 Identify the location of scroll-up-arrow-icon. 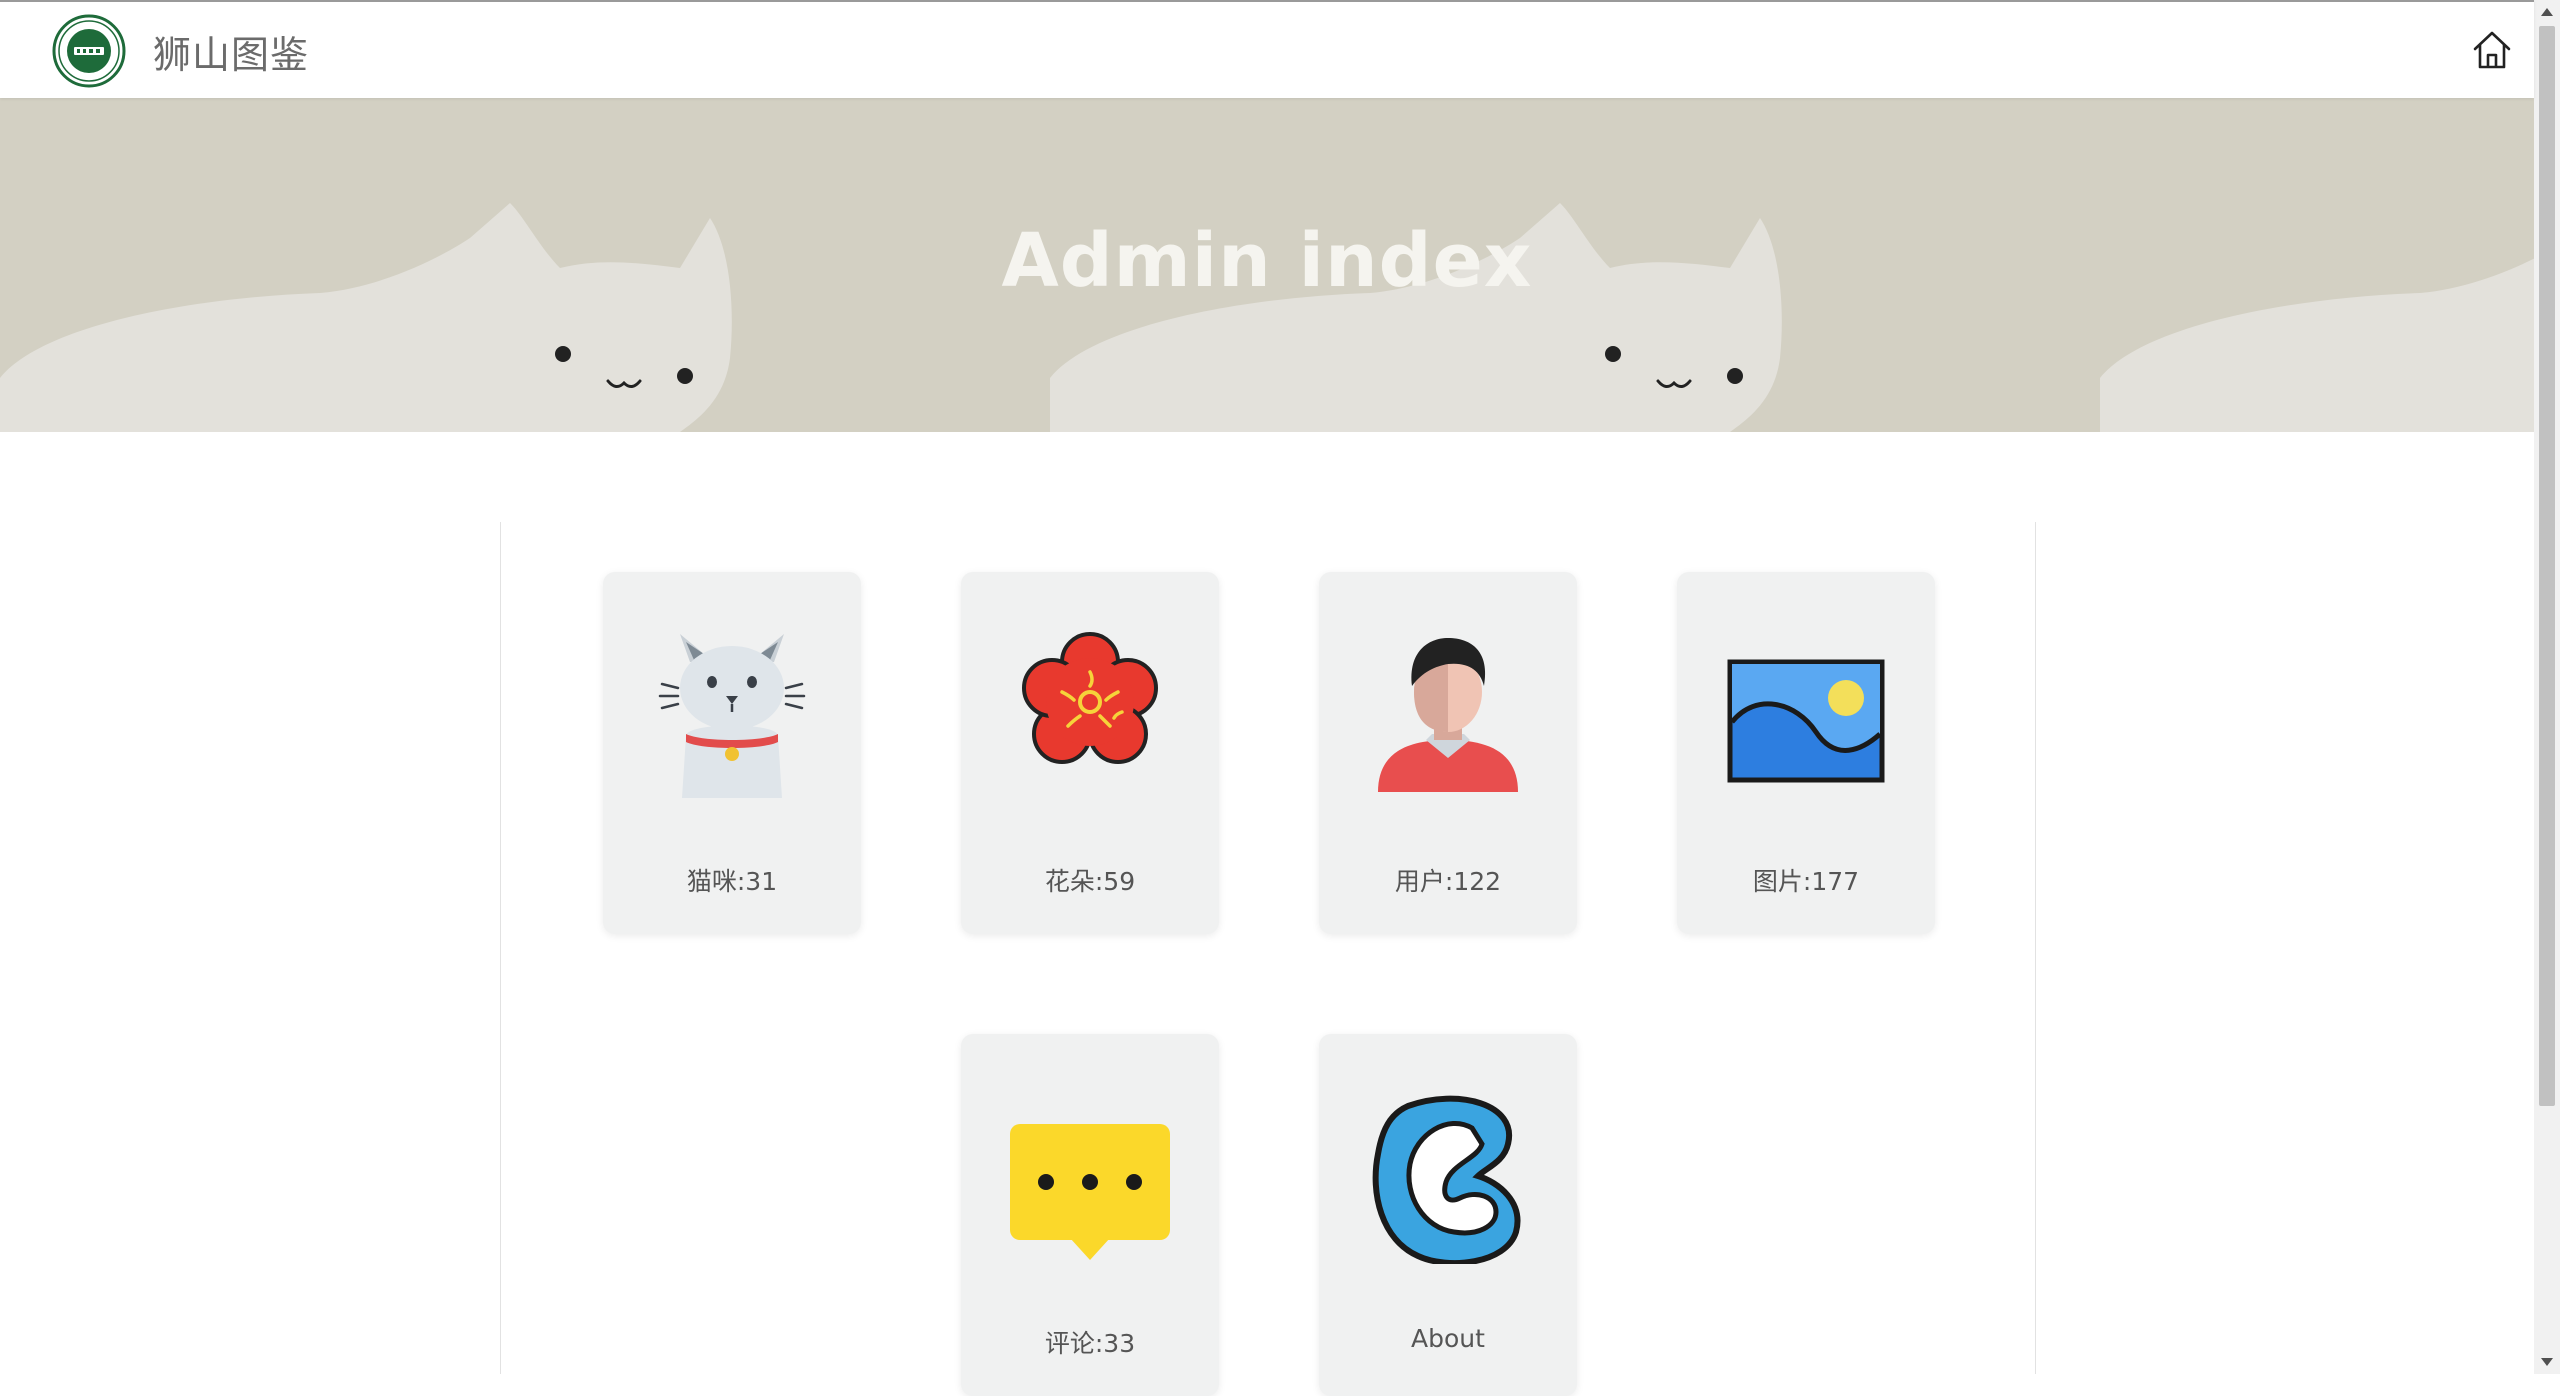
(2547, 12).